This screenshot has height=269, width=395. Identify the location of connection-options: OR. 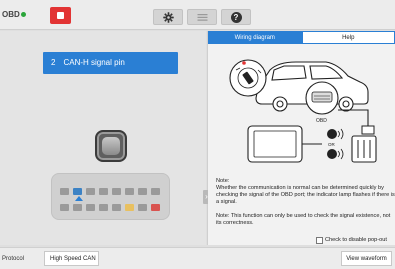
(335, 144).